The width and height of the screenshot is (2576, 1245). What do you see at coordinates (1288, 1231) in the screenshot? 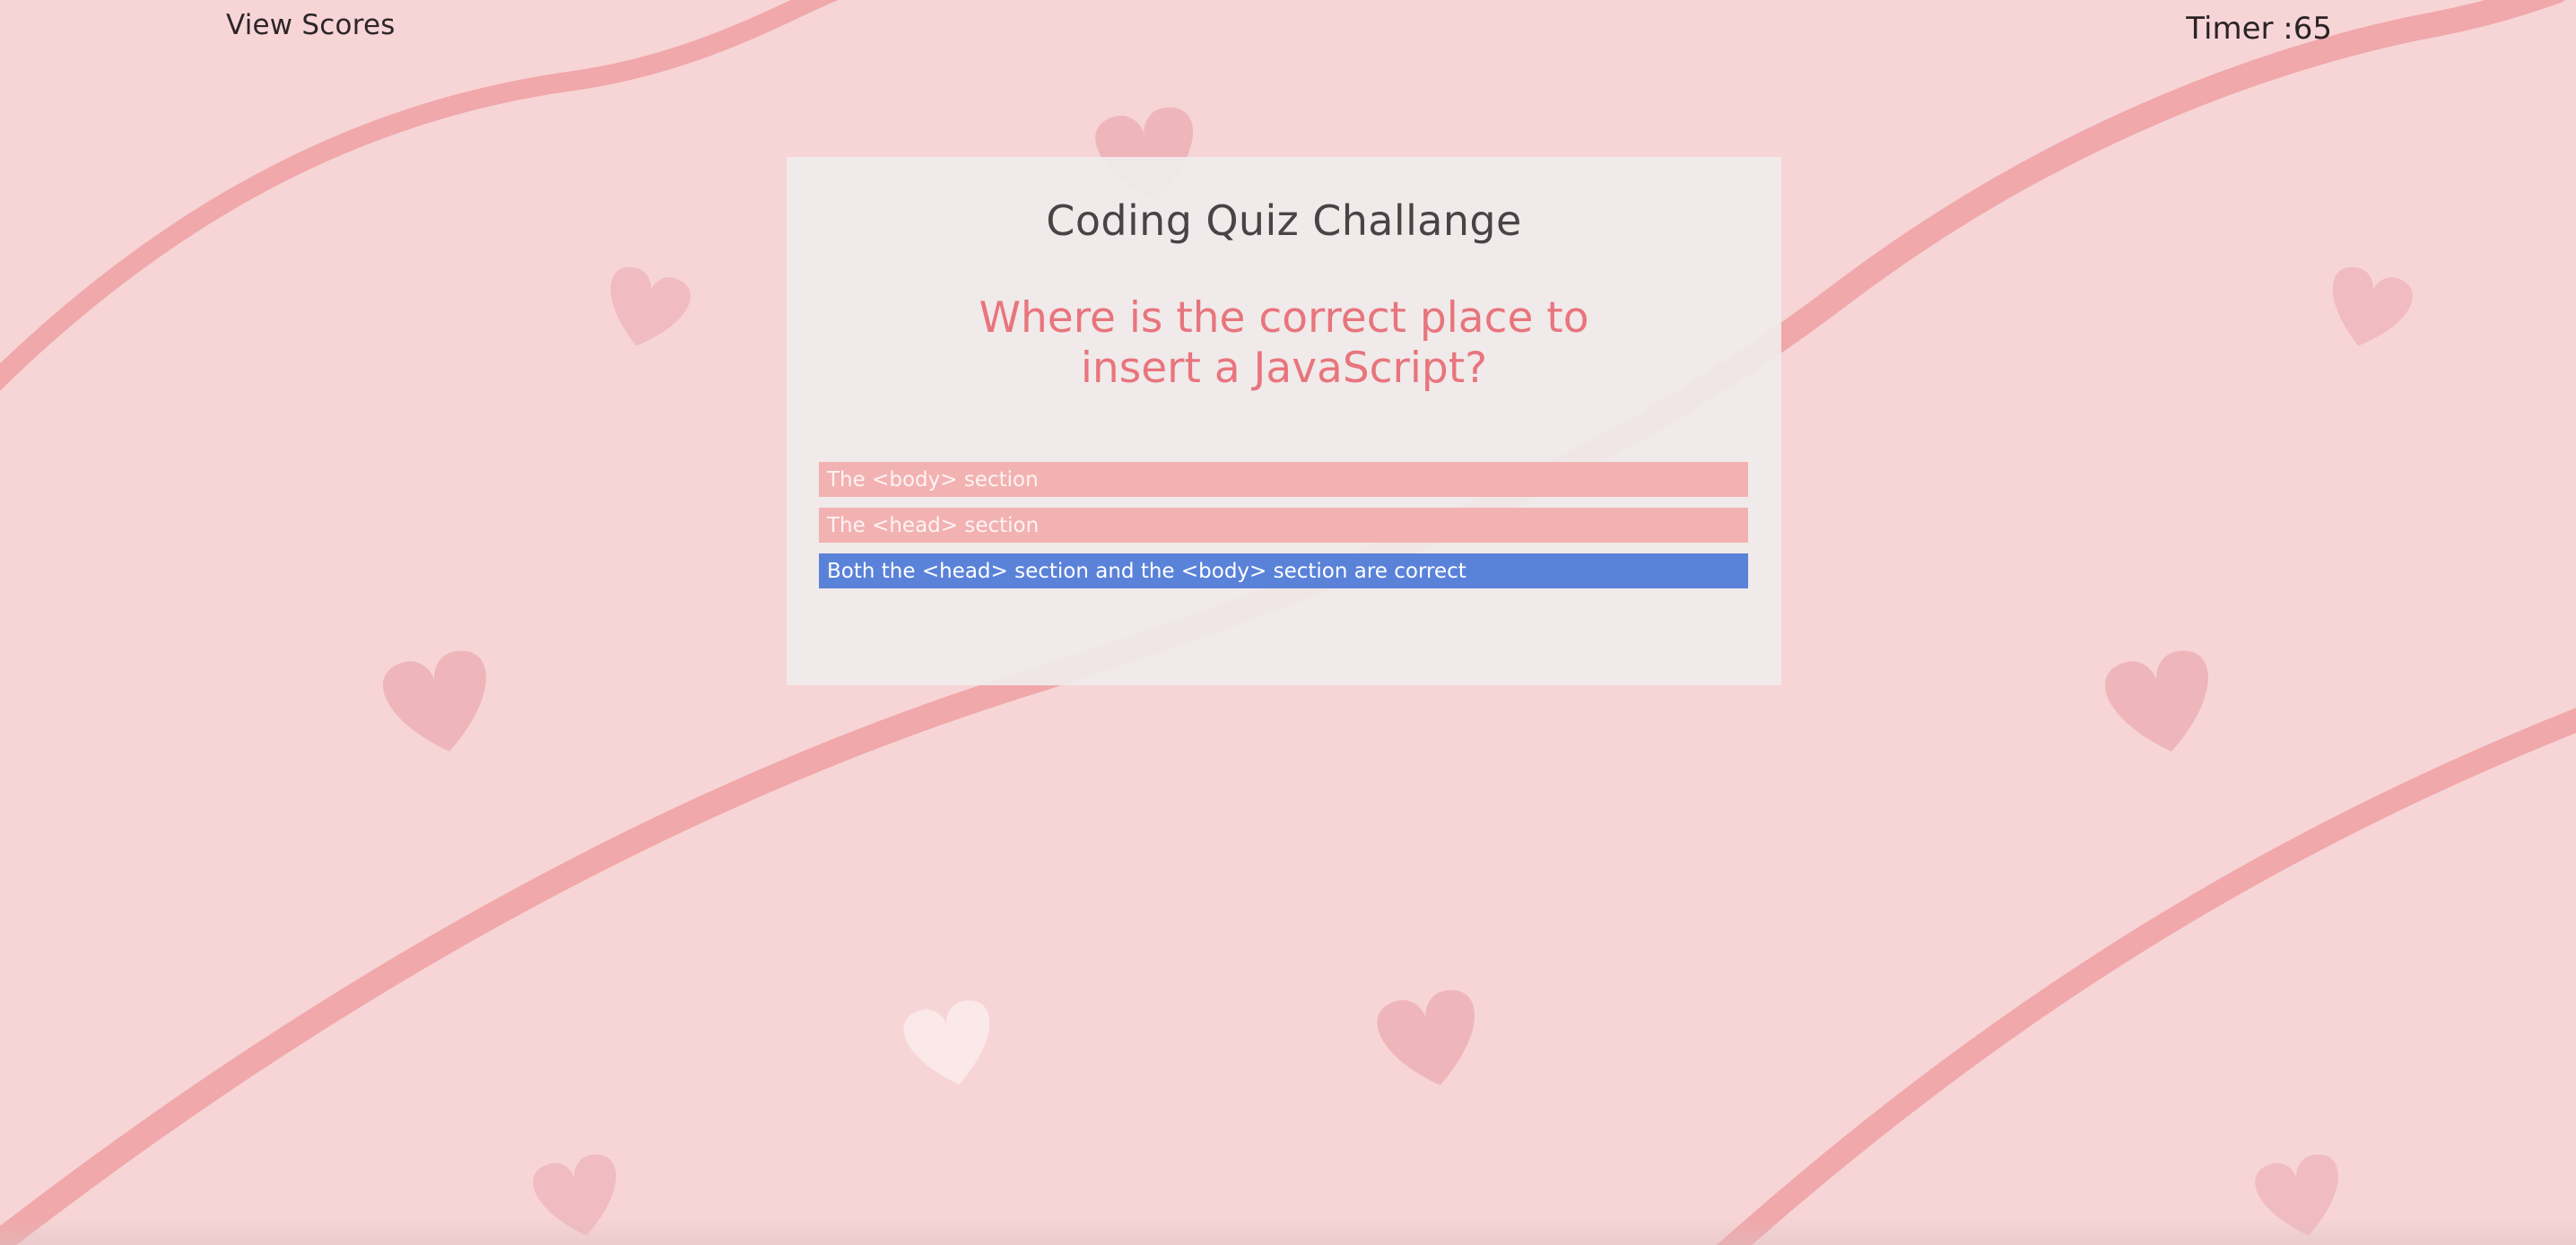
I see `bottom-shadow` at bounding box center [1288, 1231].